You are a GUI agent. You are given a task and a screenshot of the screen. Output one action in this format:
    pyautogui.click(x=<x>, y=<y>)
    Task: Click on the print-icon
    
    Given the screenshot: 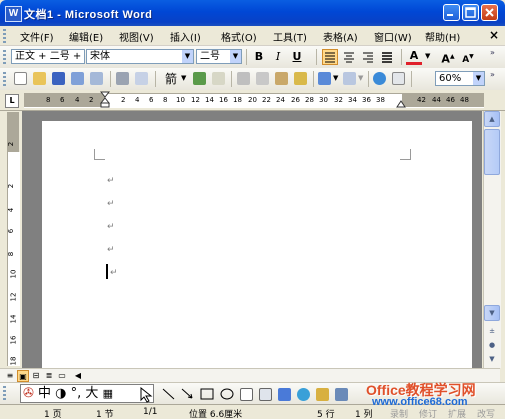 What is the action you would take?
    pyautogui.click(x=122, y=78)
    